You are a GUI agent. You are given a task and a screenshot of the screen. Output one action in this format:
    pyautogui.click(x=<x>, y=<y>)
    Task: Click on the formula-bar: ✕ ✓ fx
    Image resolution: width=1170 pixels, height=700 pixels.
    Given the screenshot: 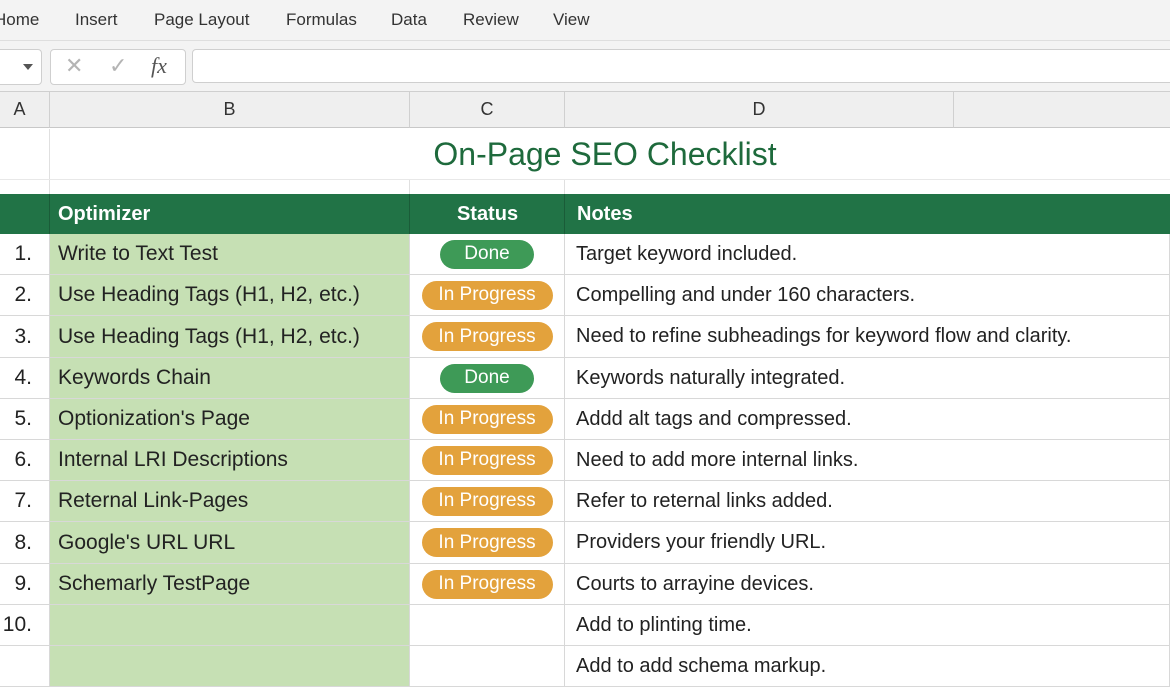 What is the action you would take?
    pyautogui.click(x=585, y=66)
    